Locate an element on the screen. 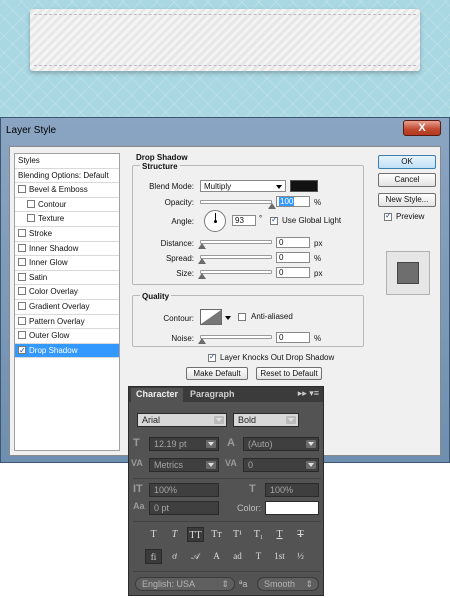 This screenshot has width=450, height=598. styles-list-item: Stroke is located at coordinates (67, 234).